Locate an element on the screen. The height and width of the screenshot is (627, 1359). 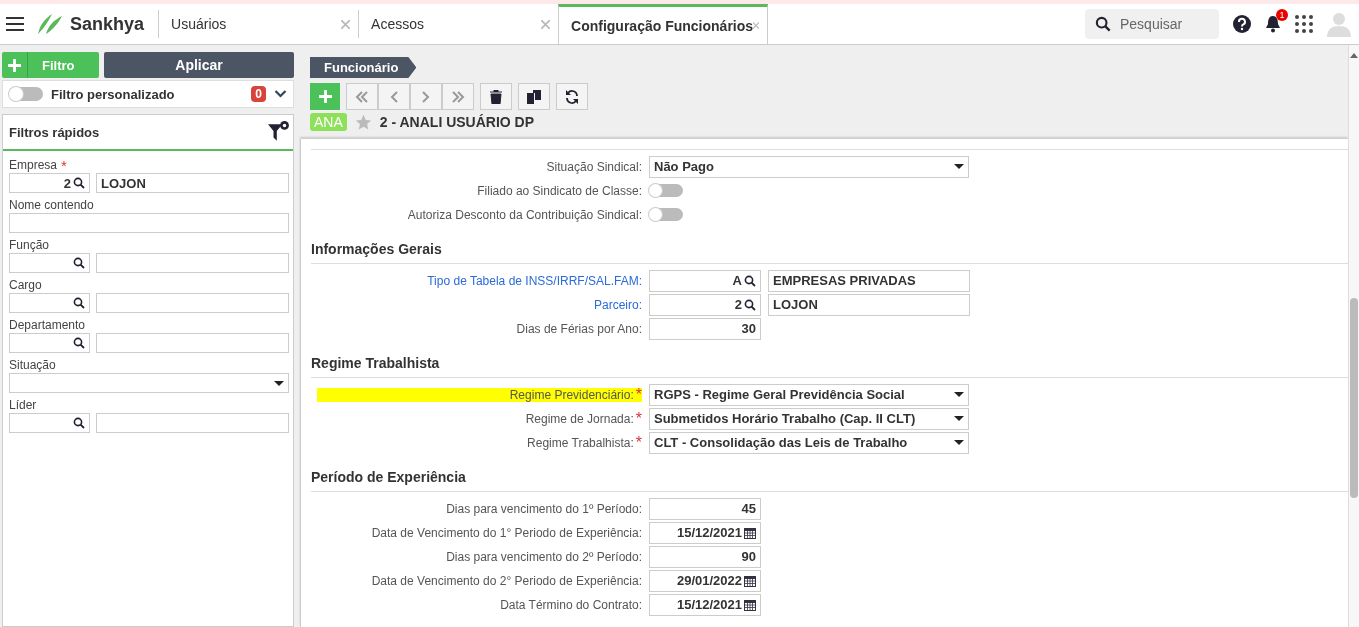
plus-icon is located at coordinates (325, 96).